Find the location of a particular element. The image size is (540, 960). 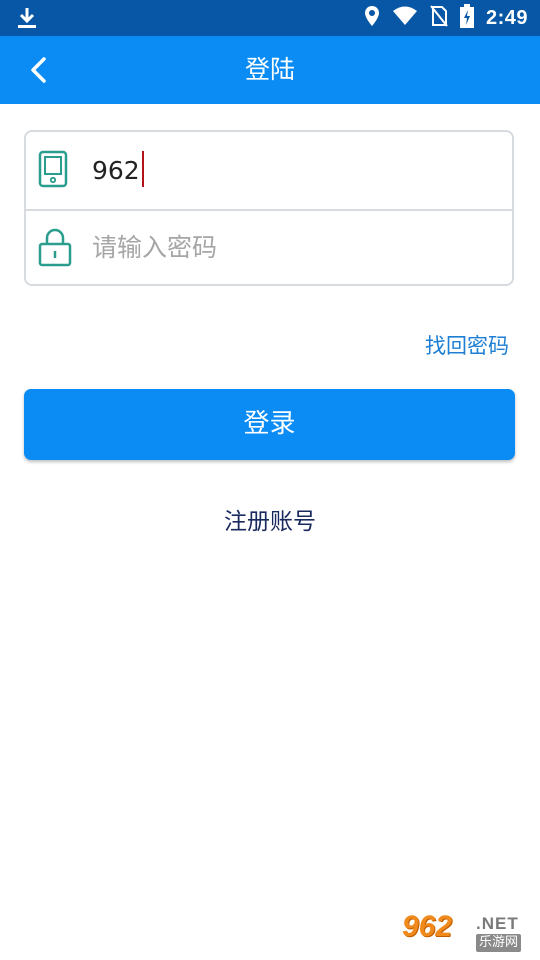

text-caret is located at coordinates (142, 169).